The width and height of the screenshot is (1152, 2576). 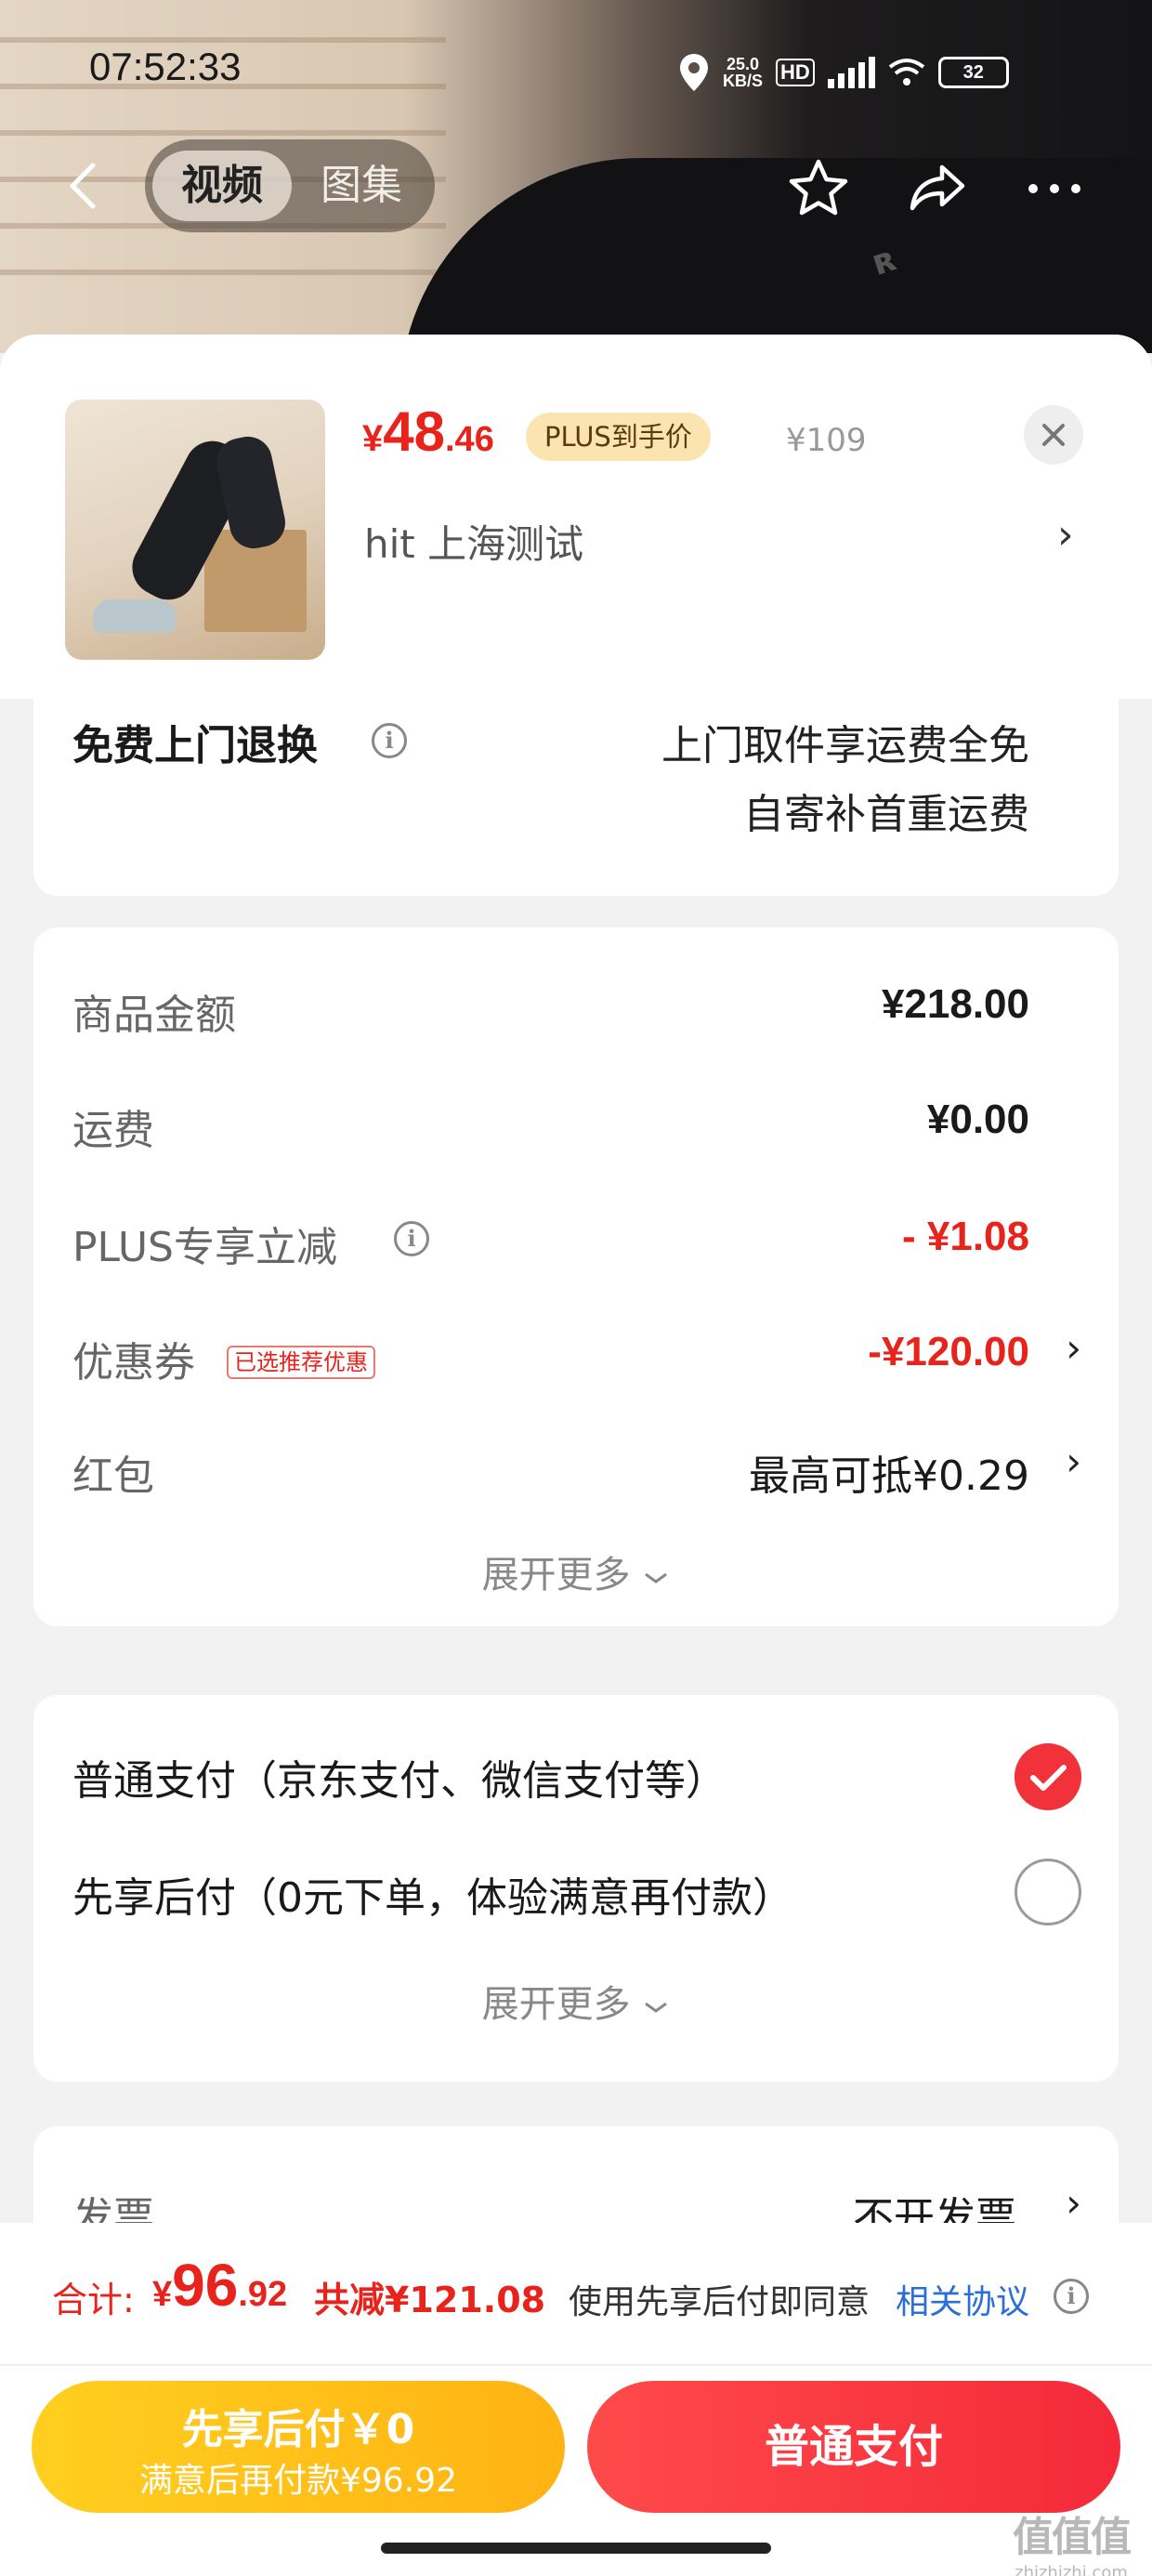 I want to click on more-options-icon, so click(x=1054, y=188).